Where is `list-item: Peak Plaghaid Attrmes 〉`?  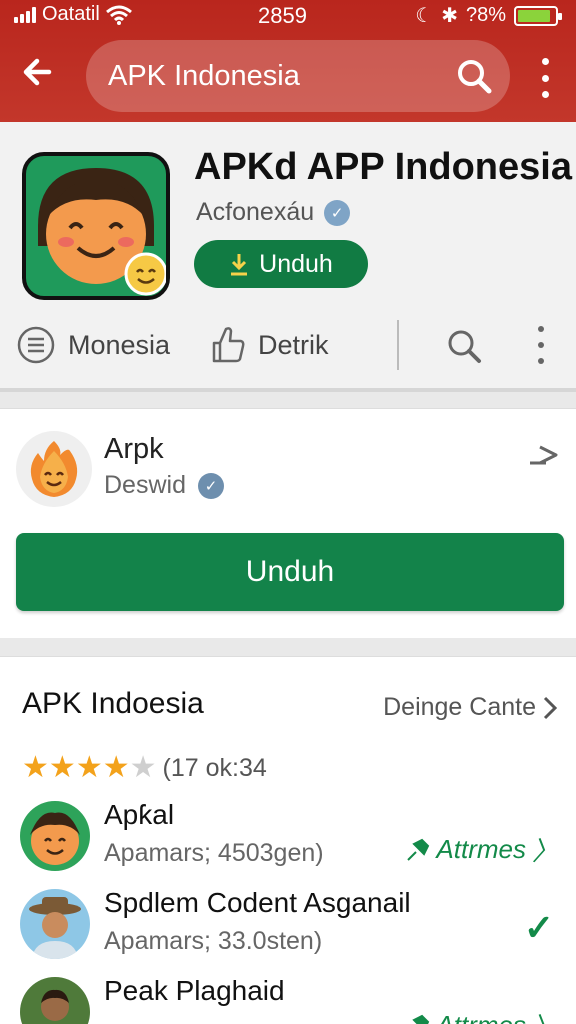
list-item: Peak Plaghaid Attrmes 〉 is located at coordinates (288, 998).